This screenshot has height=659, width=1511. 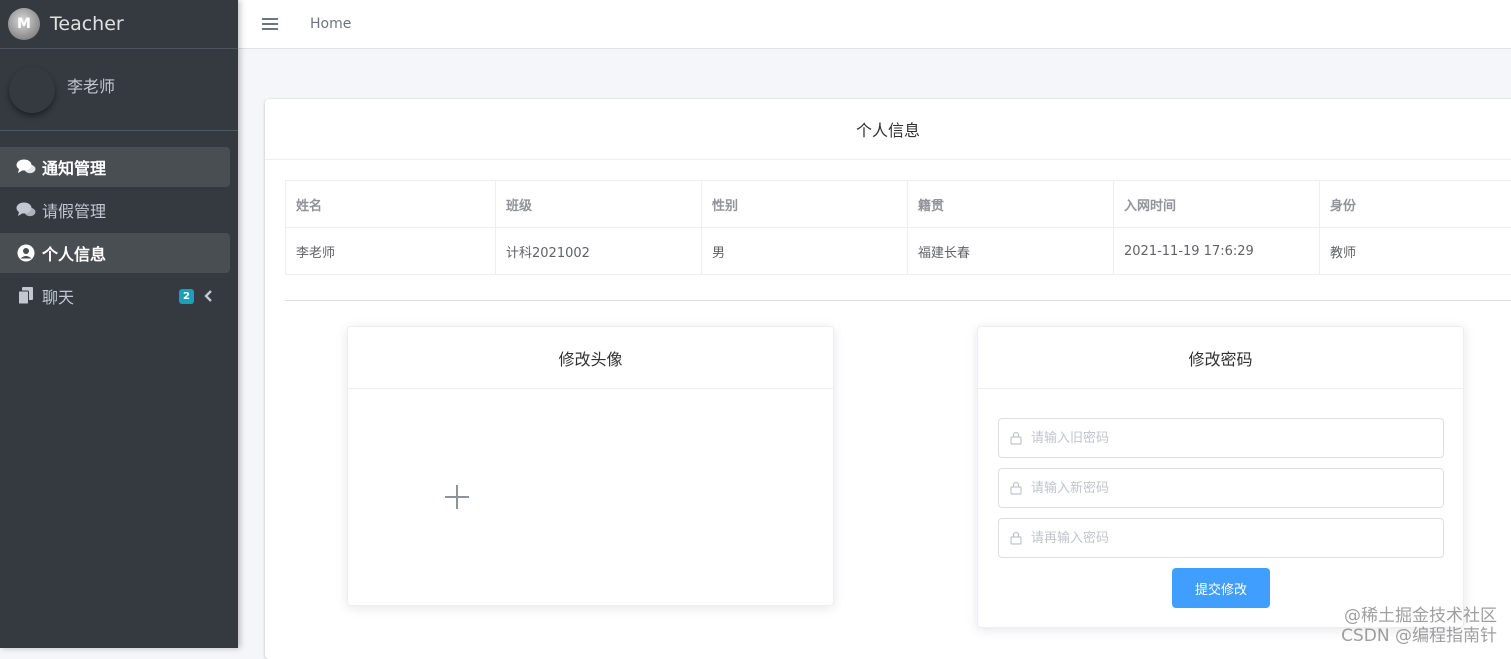 What do you see at coordinates (391, 204) in the screenshot?
I see `column-header: 姓名` at bounding box center [391, 204].